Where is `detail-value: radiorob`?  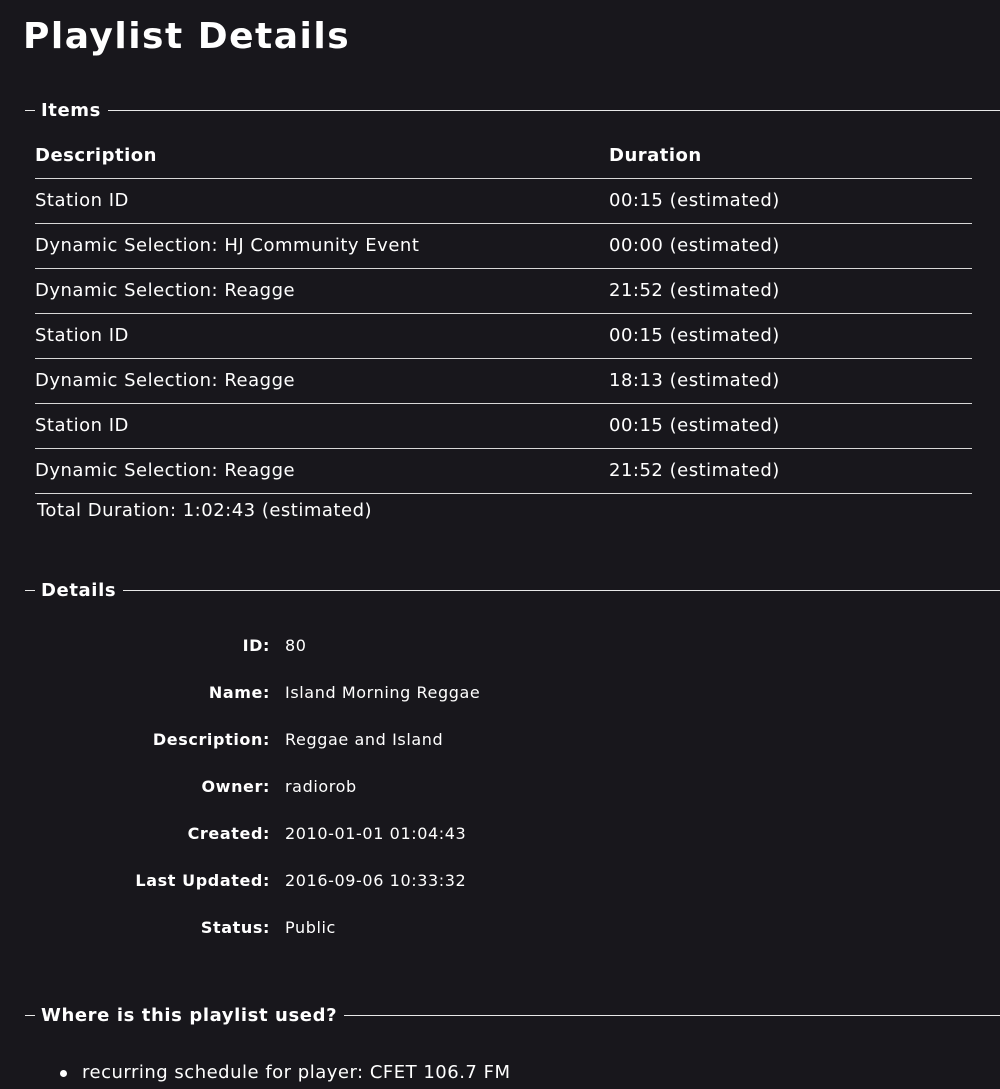
detail-value: radiorob is located at coordinates (321, 786).